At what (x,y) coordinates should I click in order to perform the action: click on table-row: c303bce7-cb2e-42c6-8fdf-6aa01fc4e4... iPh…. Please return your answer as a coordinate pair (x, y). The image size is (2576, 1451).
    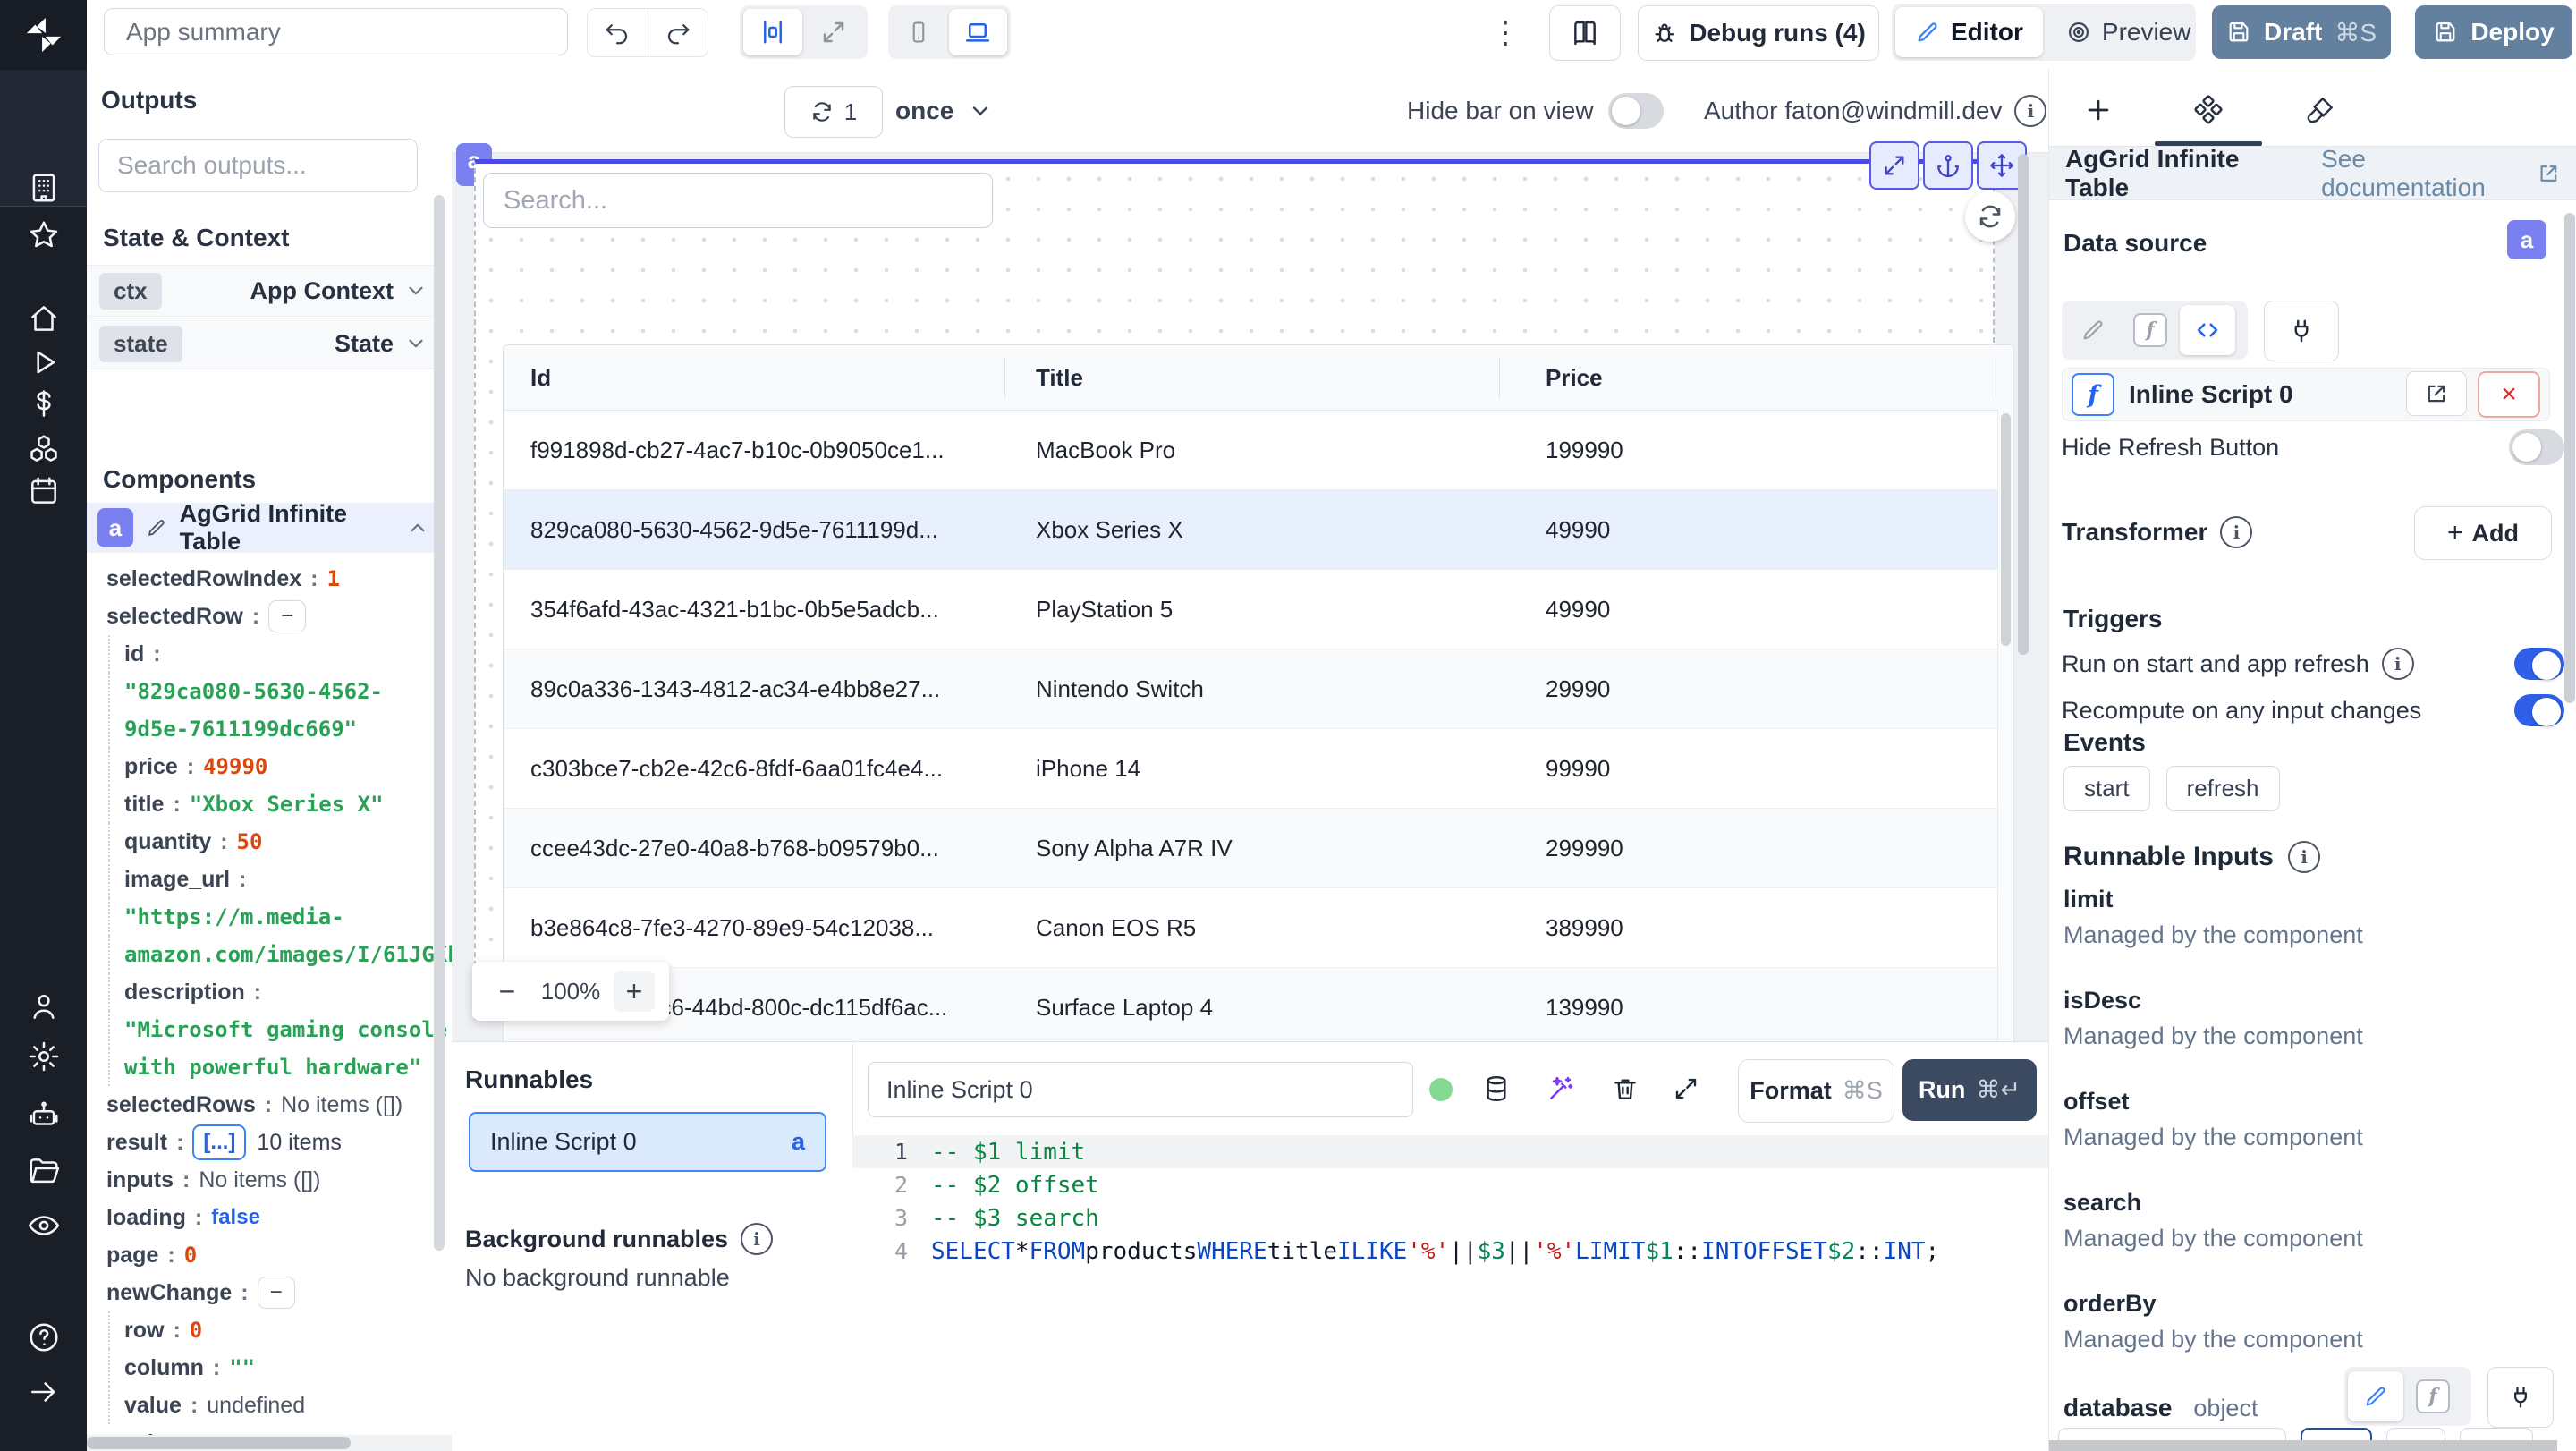
    Looking at the image, I should click on (1258, 769).